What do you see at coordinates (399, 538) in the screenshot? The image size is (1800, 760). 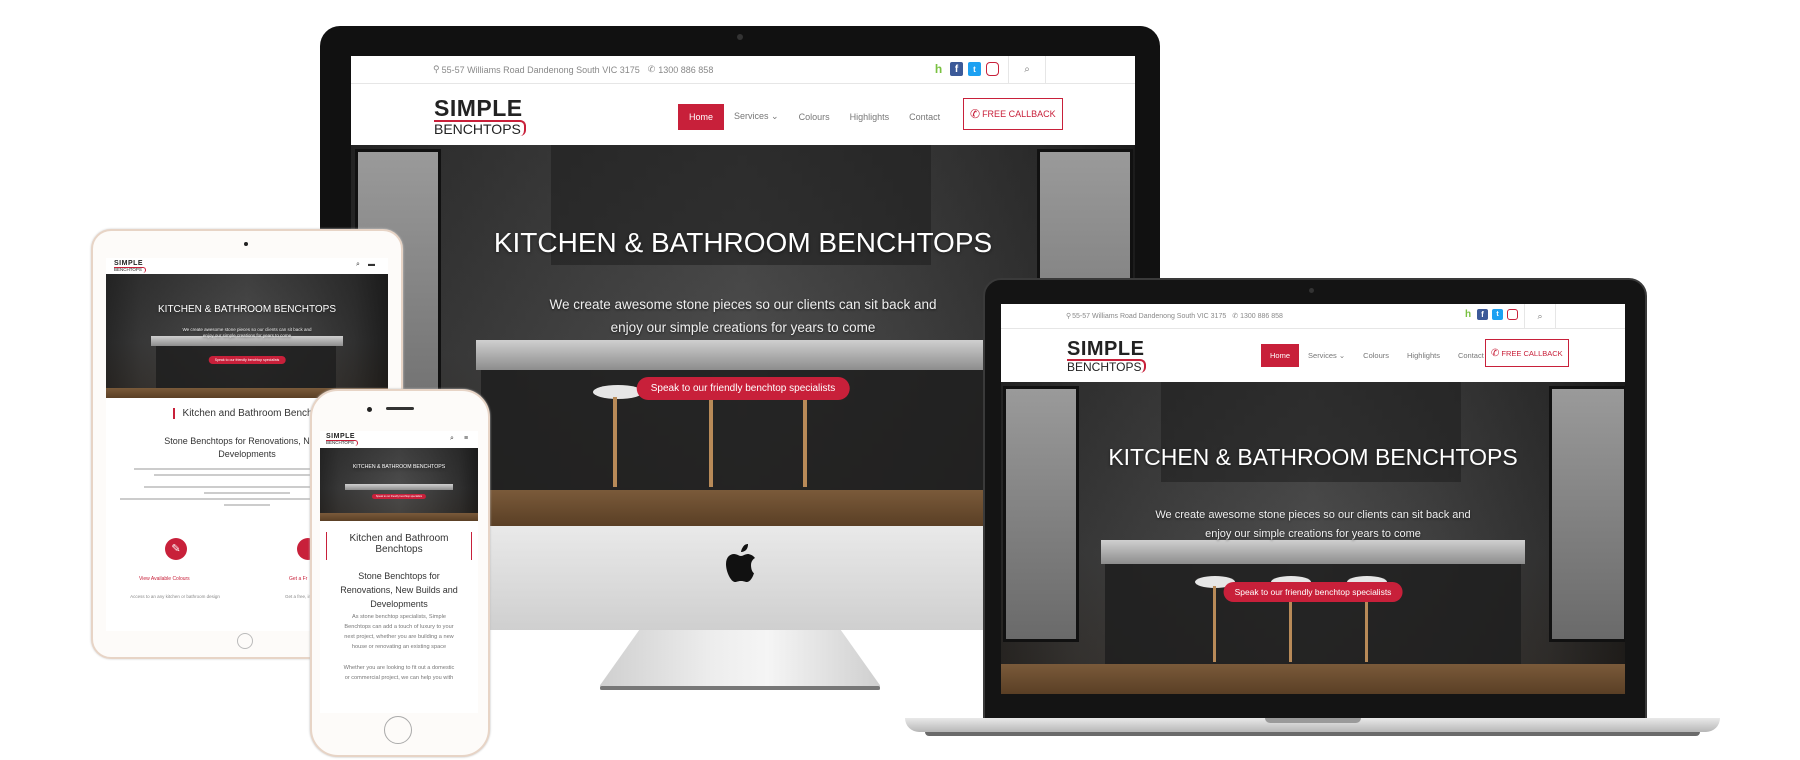 I see `phone-section-title-line1: Kitchen and Bathroom` at bounding box center [399, 538].